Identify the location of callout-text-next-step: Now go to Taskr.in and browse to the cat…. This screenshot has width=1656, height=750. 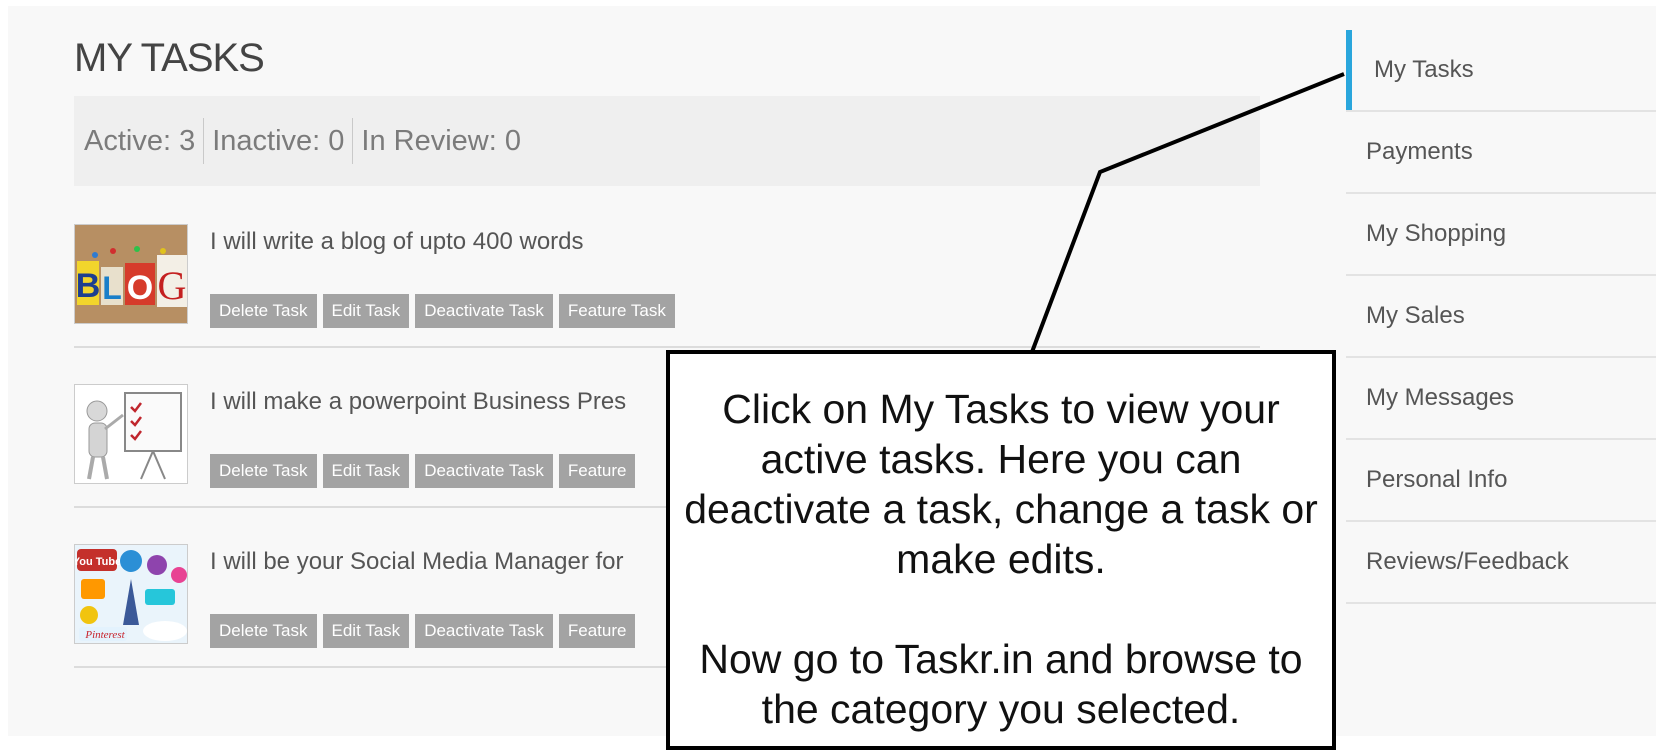
(1001, 684).